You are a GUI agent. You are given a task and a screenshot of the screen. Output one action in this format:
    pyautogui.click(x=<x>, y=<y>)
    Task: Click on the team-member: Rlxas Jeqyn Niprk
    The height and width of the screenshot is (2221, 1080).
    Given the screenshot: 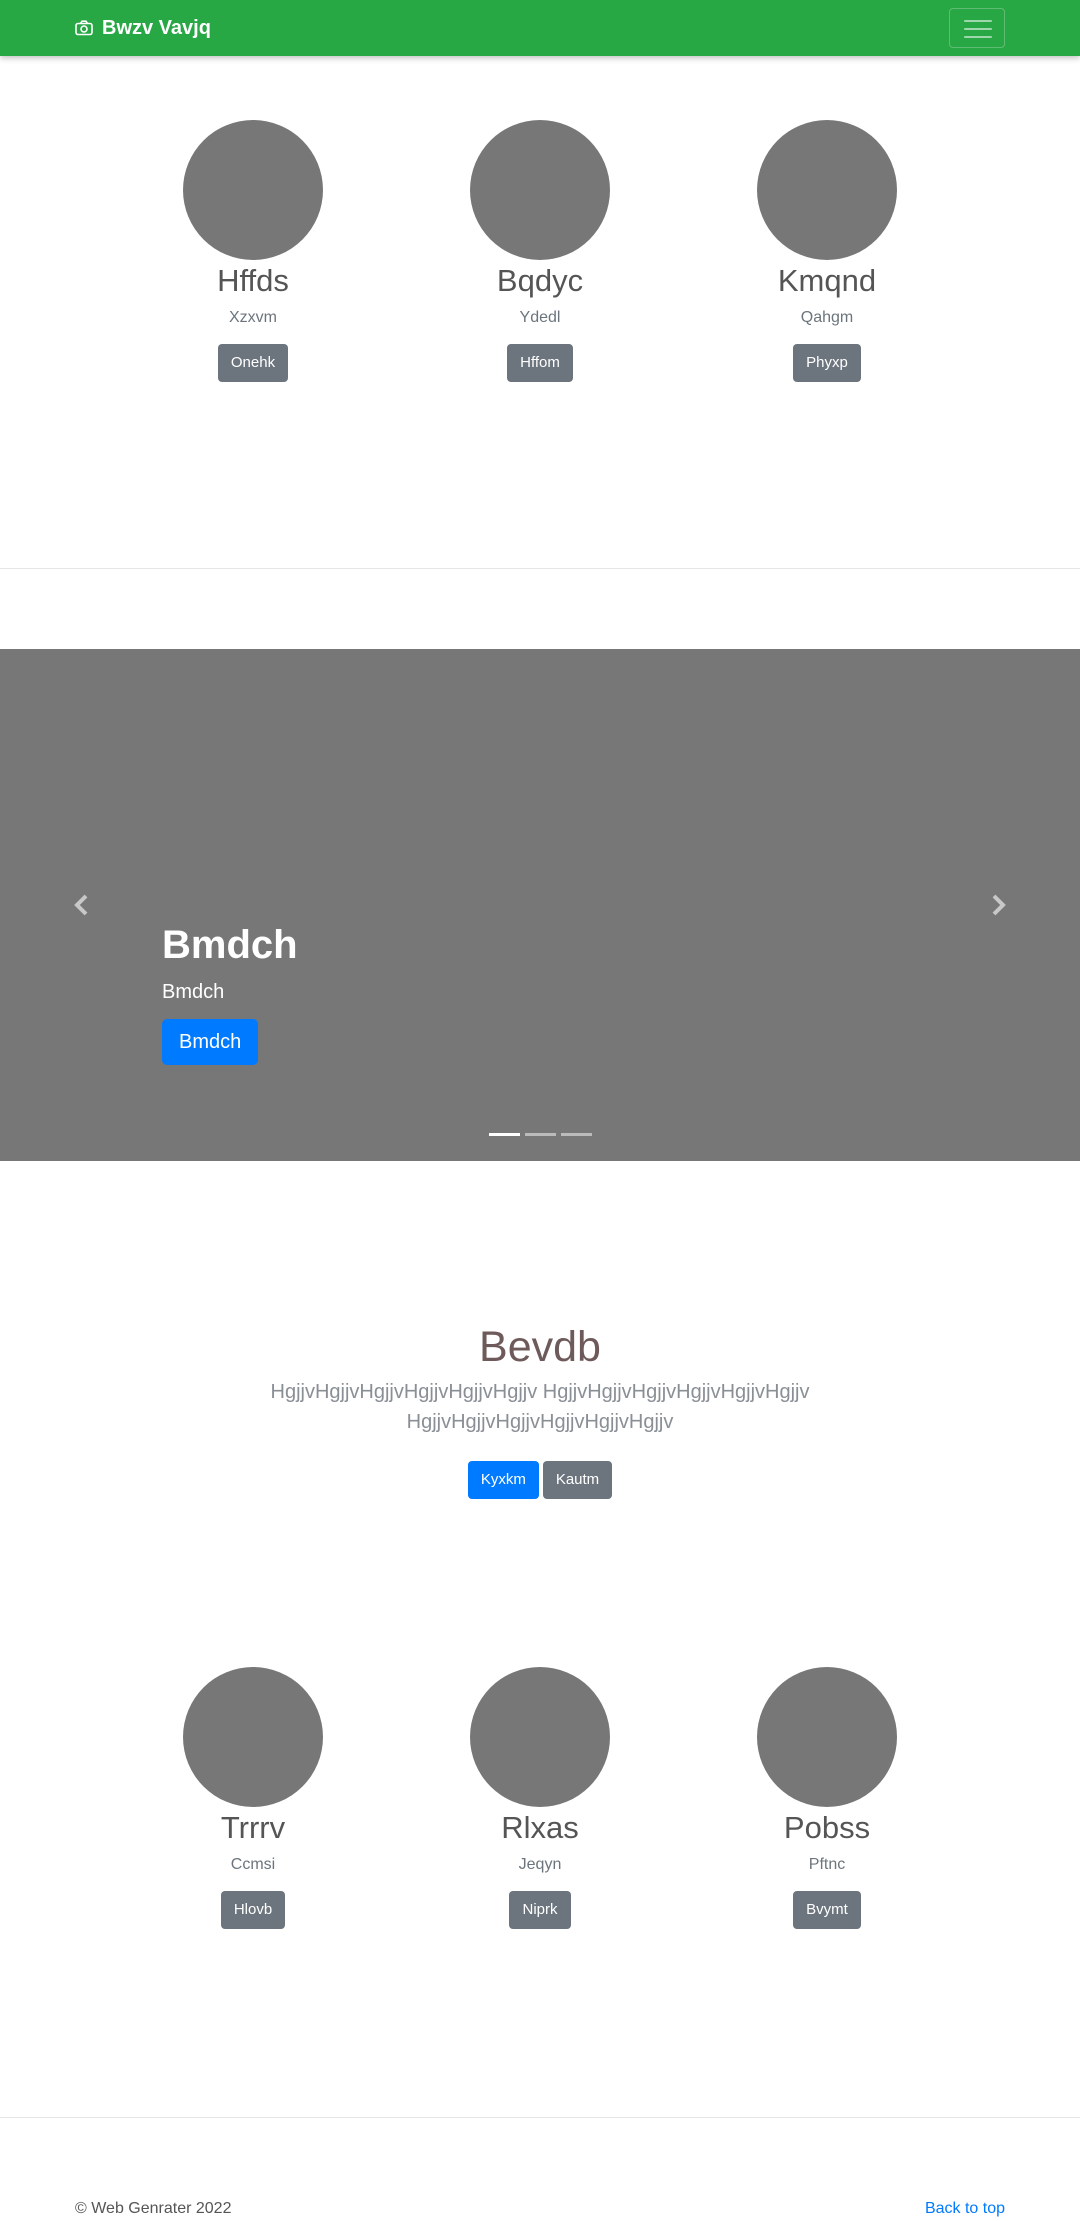 What is the action you would take?
    pyautogui.click(x=540, y=1798)
    